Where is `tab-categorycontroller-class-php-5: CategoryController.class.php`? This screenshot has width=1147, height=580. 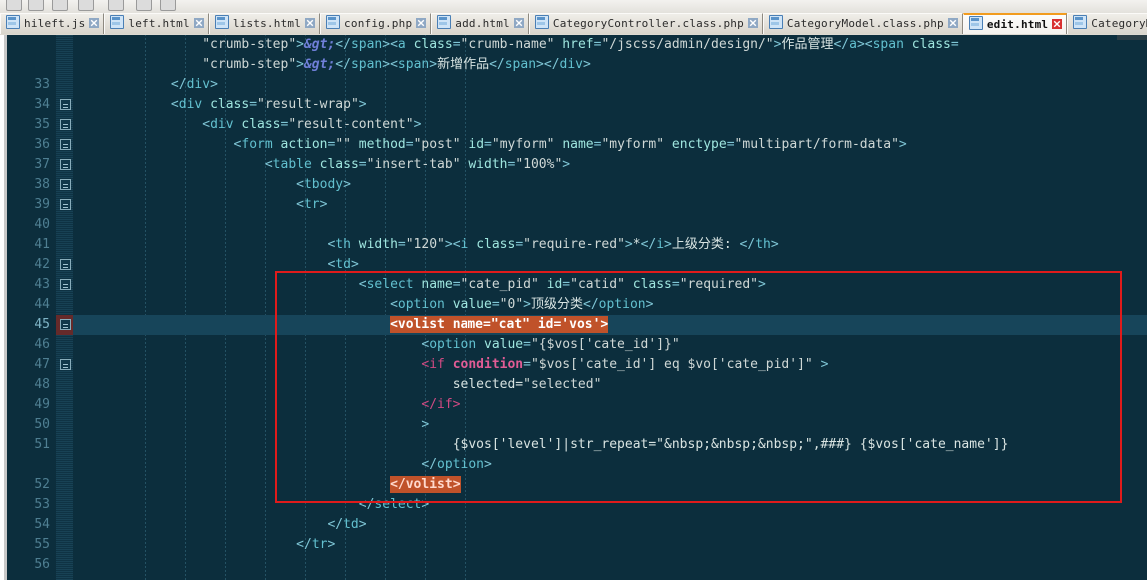 tab-categorycontroller-class-php-5: CategoryController.class.php is located at coordinates (645, 23).